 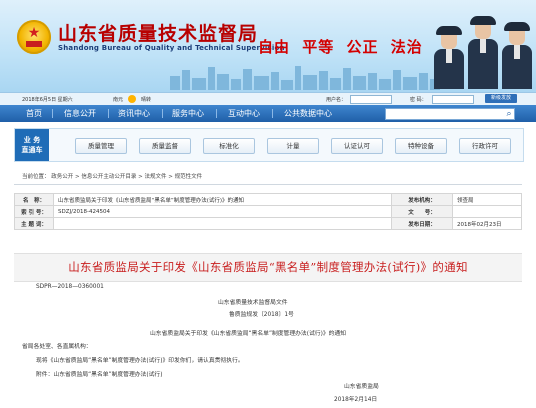 I want to click on subject-label: 主 题 词：, so click(x=34, y=223).